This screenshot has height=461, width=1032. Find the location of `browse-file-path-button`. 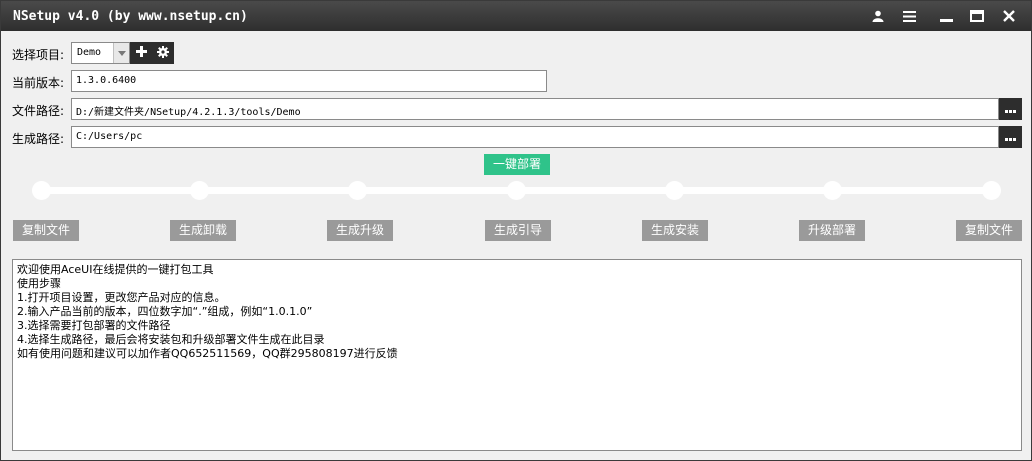

browse-file-path-button is located at coordinates (1010, 109).